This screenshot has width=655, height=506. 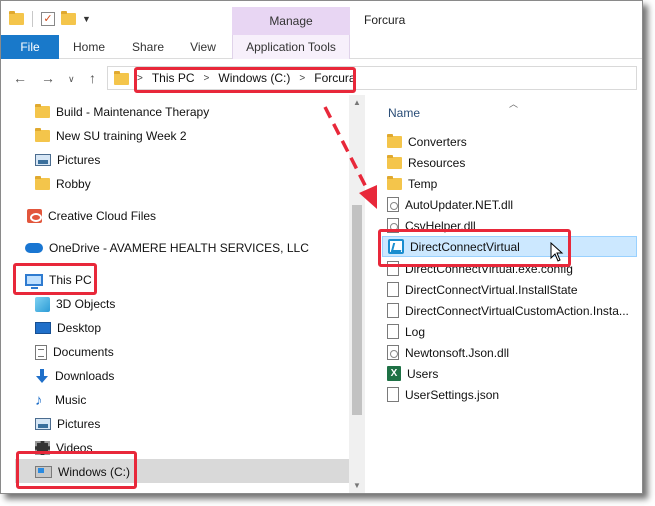 What do you see at coordinates (509, 331) in the screenshot?
I see `file-row-log: Log` at bounding box center [509, 331].